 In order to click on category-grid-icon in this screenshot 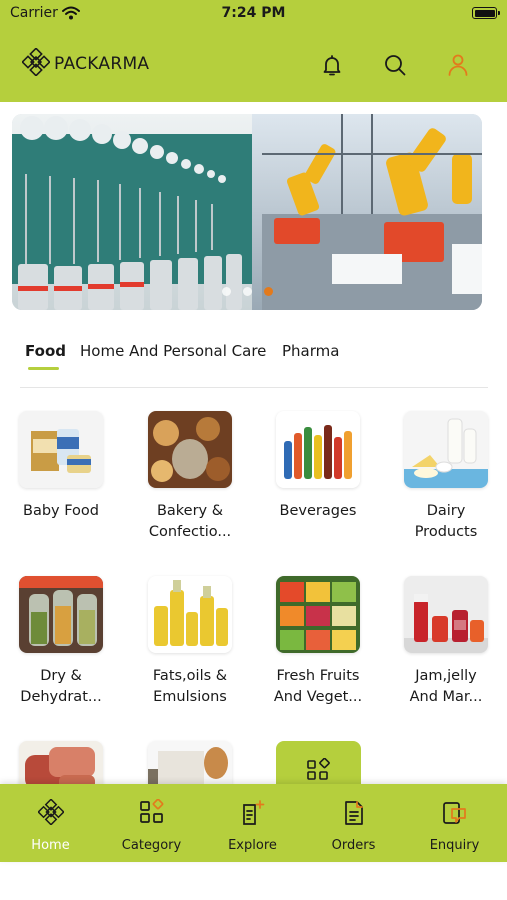, I will do `click(151, 813)`.